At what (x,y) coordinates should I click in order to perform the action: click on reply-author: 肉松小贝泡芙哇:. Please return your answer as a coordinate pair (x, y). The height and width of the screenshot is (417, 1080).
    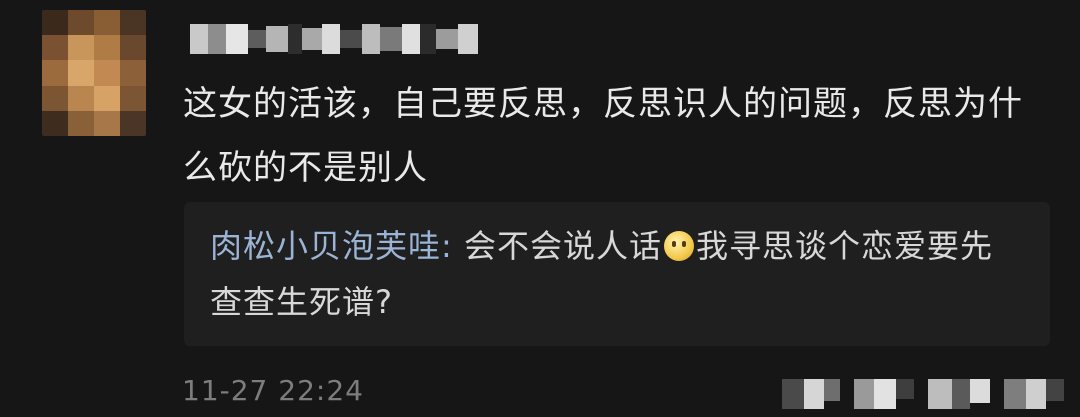
    Looking at the image, I should click on (331, 246).